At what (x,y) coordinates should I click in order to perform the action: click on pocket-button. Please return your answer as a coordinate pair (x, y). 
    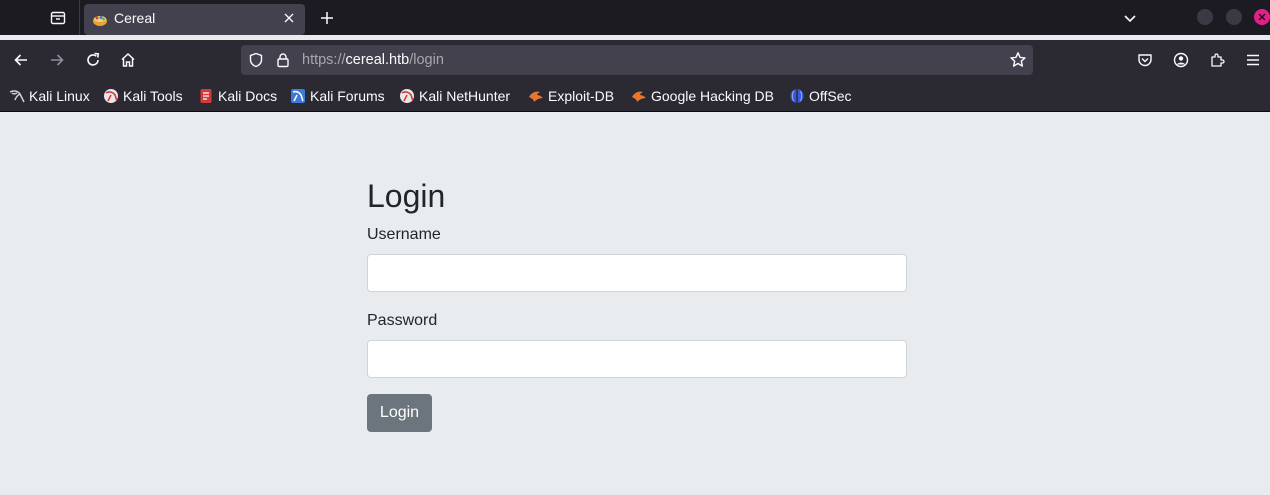
    Looking at the image, I should click on (1145, 60).